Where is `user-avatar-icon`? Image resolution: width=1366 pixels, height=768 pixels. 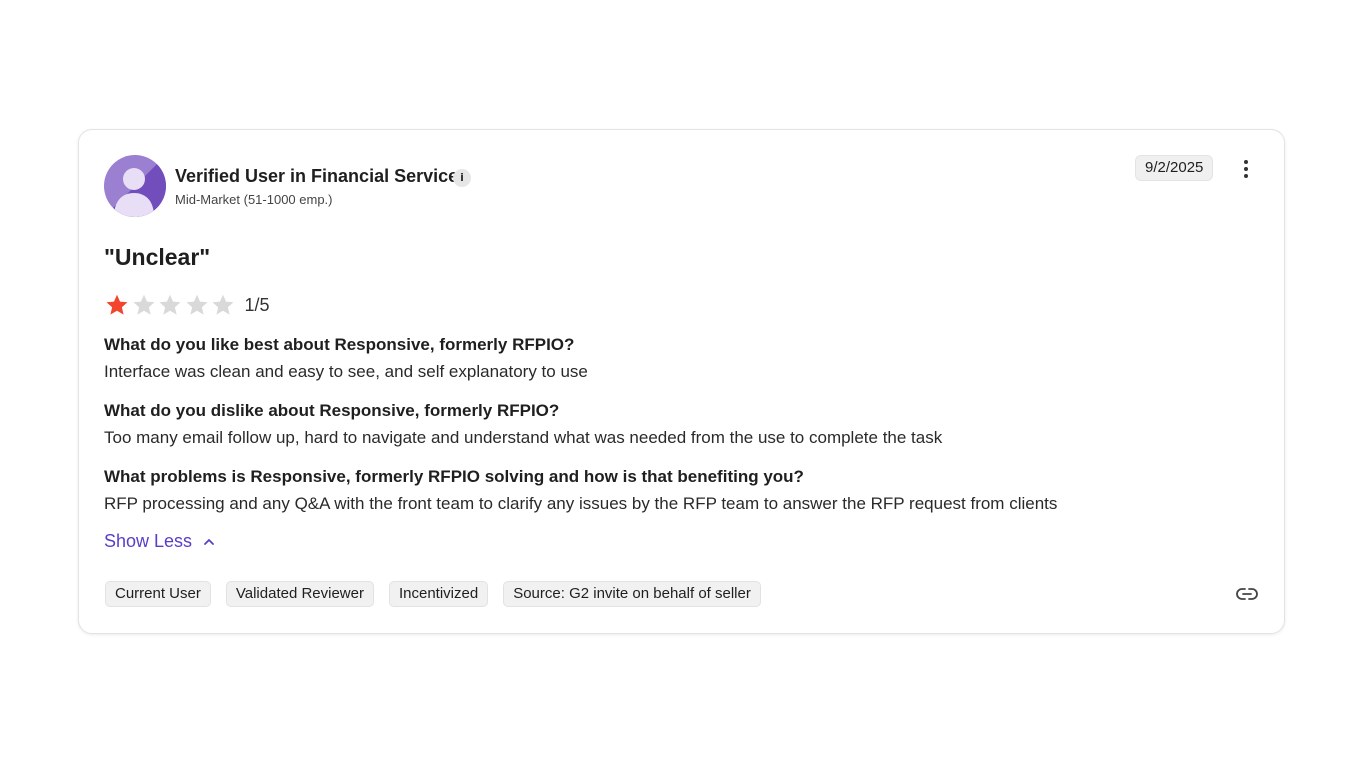
user-avatar-icon is located at coordinates (135, 186).